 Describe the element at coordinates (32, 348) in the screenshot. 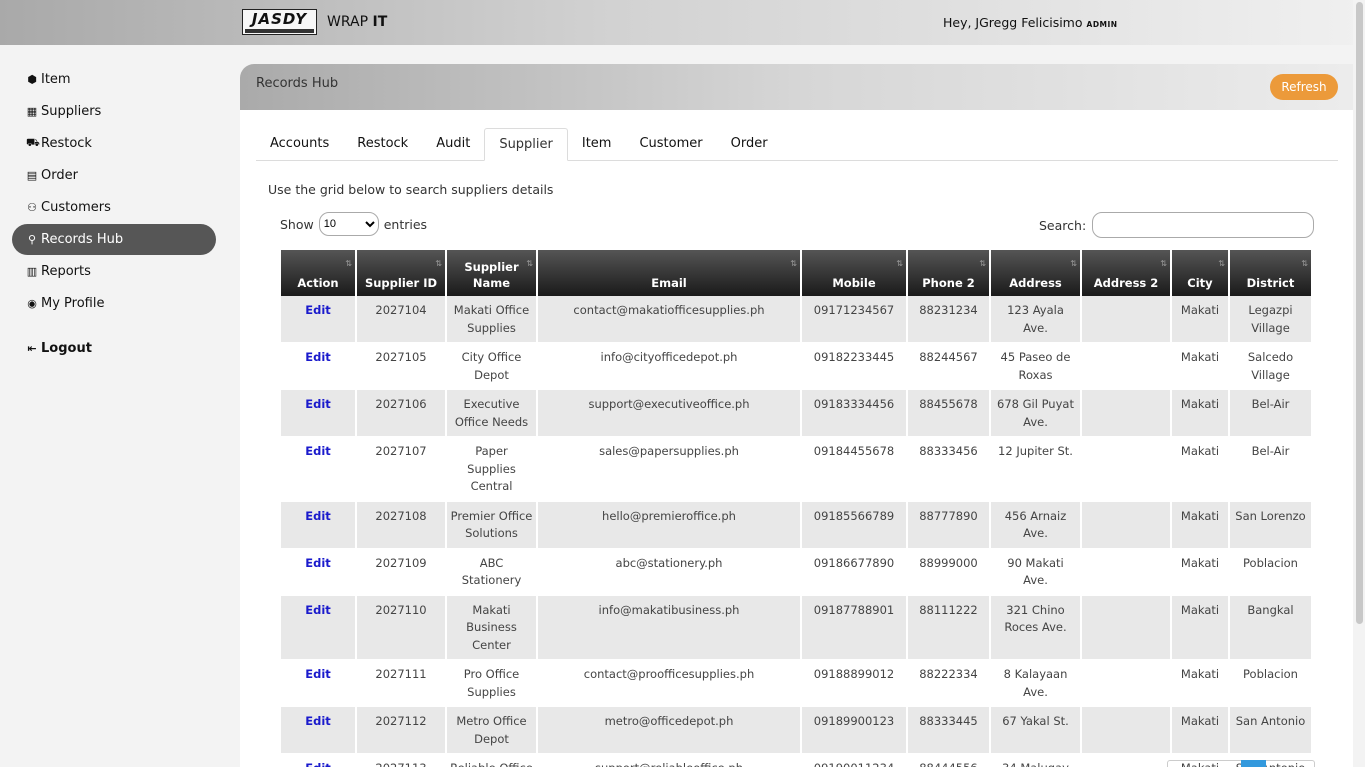

I see `logout-icon: ⇤` at that location.